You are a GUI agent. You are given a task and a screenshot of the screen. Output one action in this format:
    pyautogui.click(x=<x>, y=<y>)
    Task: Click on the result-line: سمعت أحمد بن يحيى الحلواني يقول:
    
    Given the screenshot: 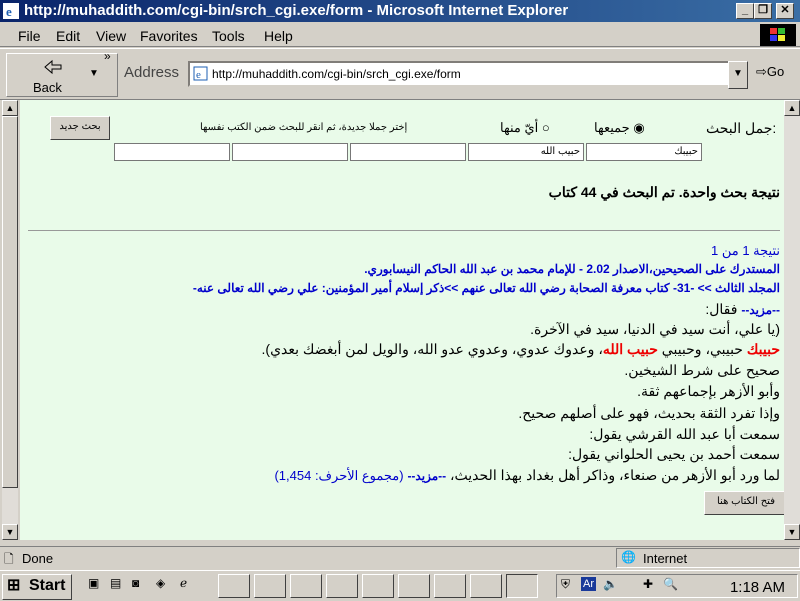 What is the action you would take?
    pyautogui.click(x=674, y=454)
    